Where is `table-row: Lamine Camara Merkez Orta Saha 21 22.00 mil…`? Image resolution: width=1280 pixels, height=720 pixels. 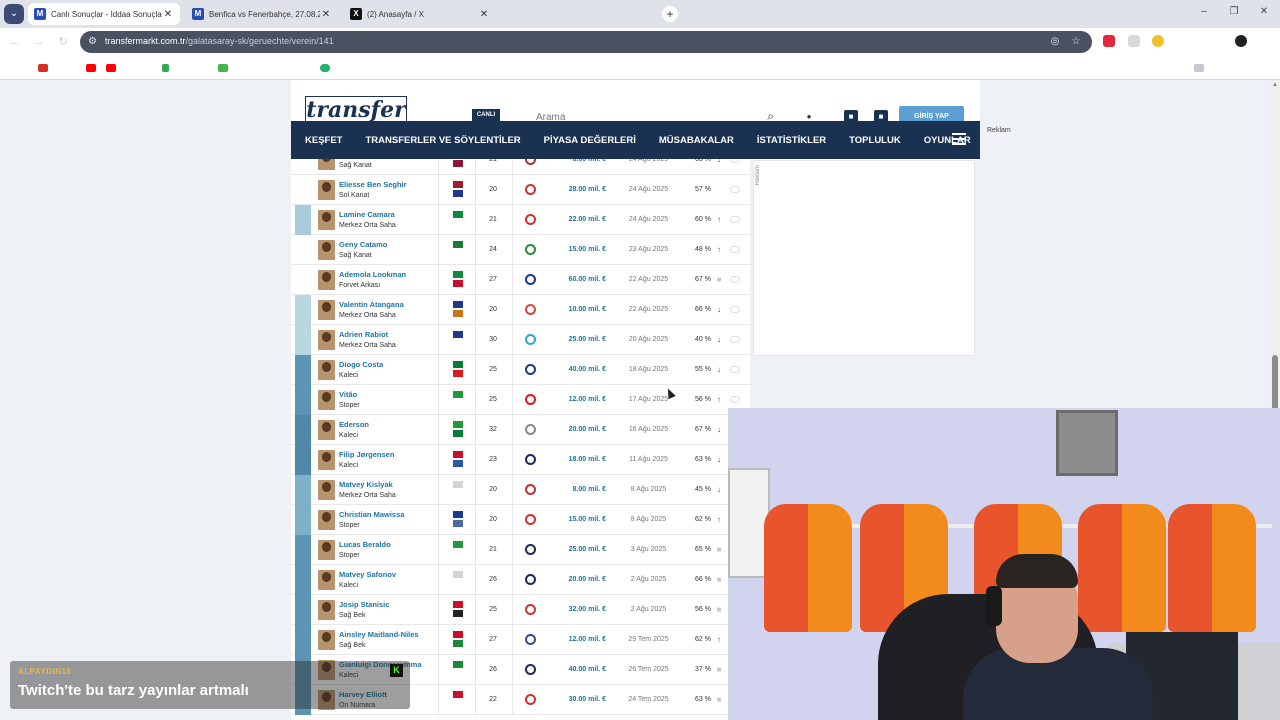 table-row: Lamine Camara Merkez Orta Saha 21 22.00 mil… is located at coordinates (520, 220).